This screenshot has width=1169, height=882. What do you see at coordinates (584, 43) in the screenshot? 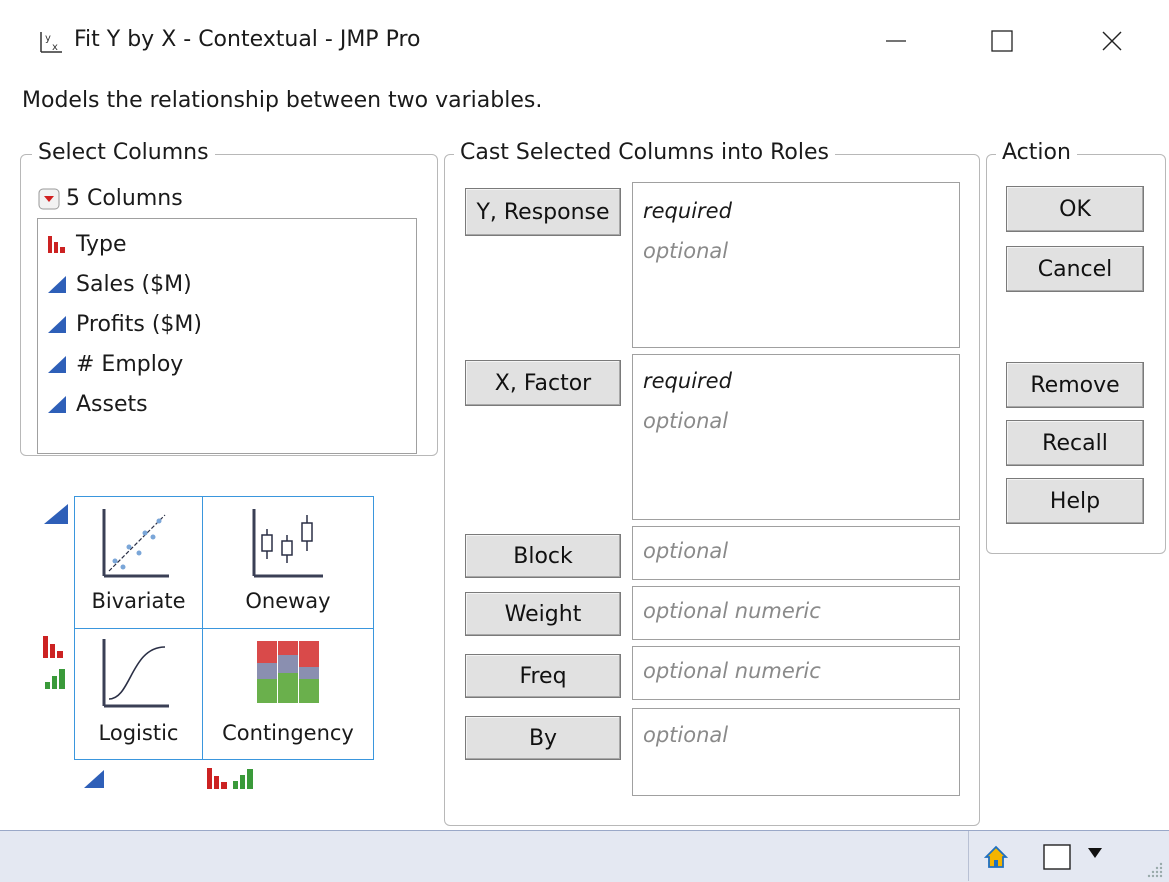
I see `title-bar: y x Fit Y by X - Contextual - JMP Pro` at bounding box center [584, 43].